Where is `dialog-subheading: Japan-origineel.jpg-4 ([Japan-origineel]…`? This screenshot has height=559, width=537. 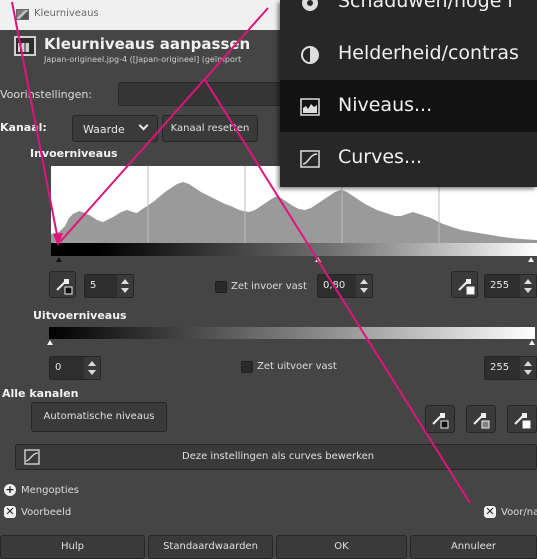
dialog-subheading: Japan-origineel.jpg-4 ([Japan-origineel]… is located at coordinates (143, 59).